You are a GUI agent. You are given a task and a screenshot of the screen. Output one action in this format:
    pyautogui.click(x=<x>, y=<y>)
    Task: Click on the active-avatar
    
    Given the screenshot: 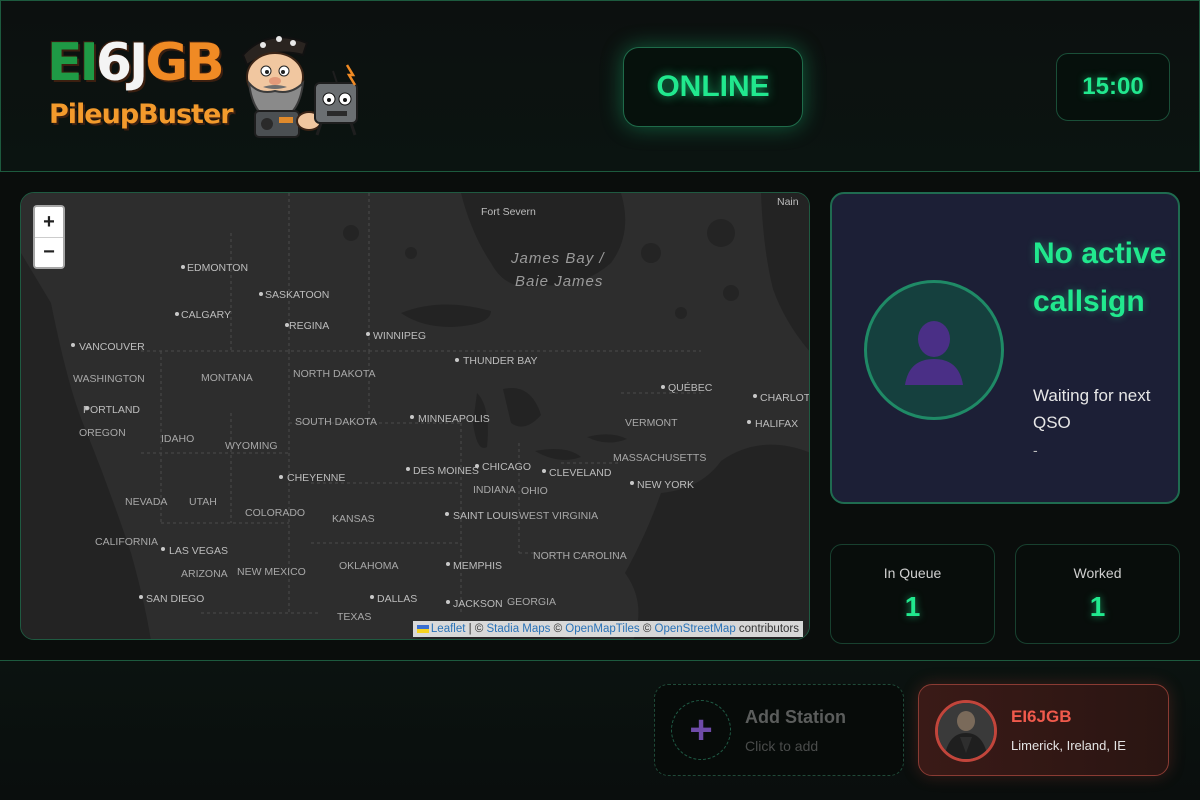 What is the action you would take?
    pyautogui.click(x=934, y=350)
    